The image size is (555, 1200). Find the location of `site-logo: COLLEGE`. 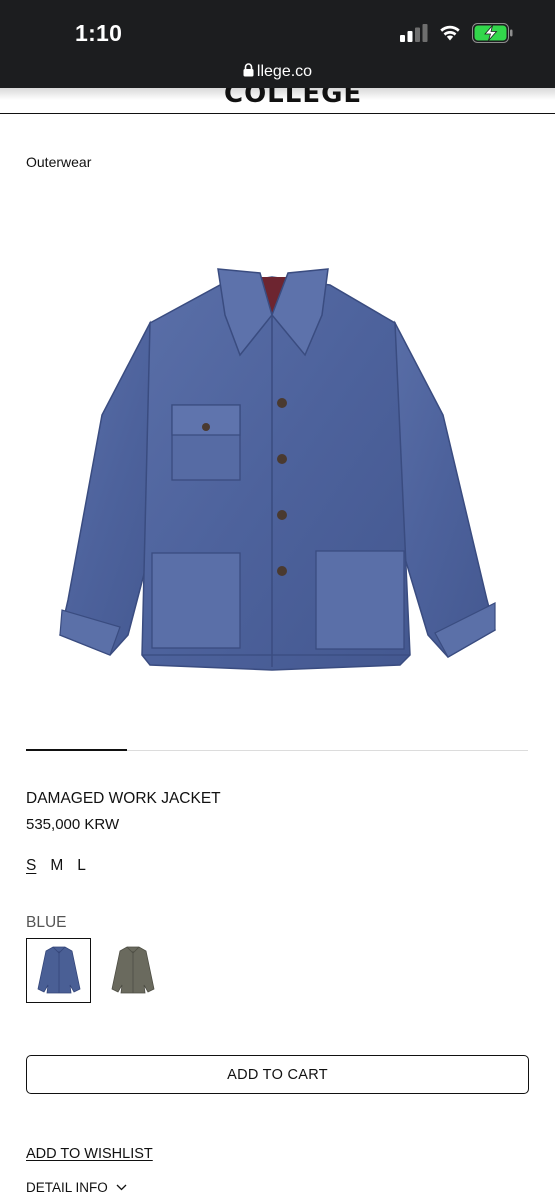

site-logo: COLLEGE is located at coordinates (293, 98).